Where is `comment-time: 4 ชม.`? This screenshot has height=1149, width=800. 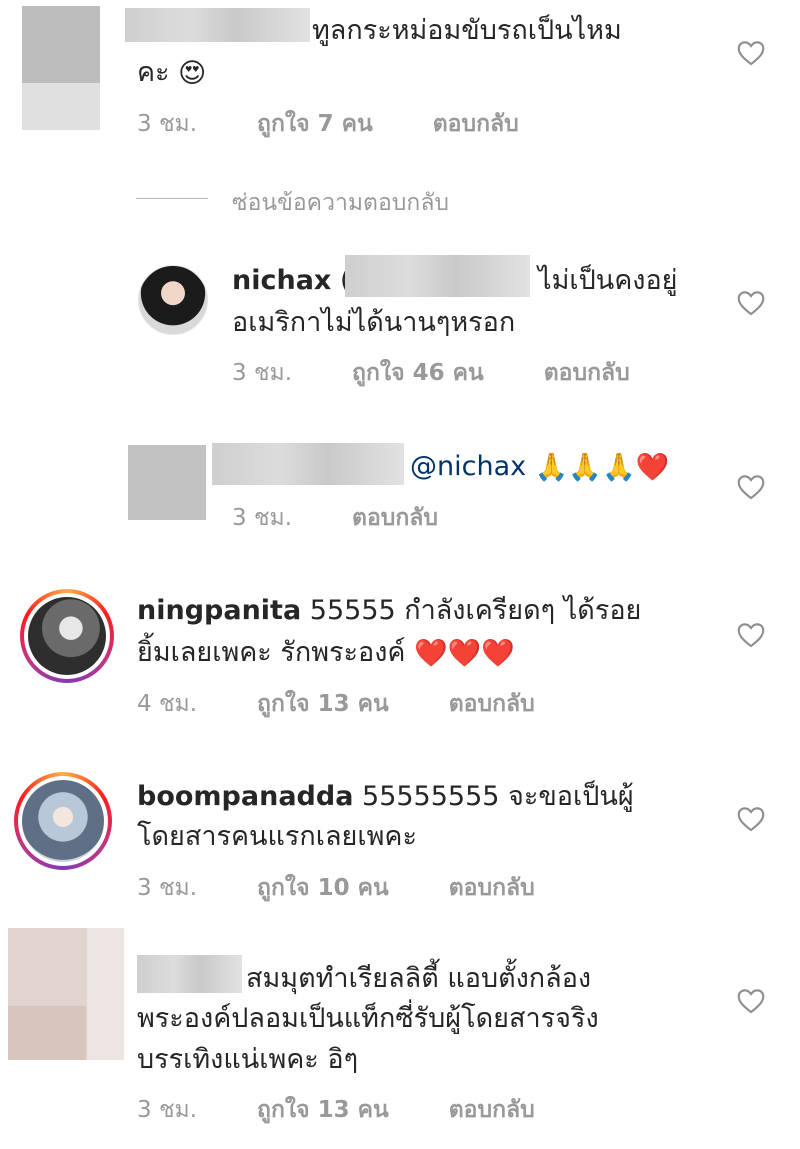
comment-time: 4 ชม. is located at coordinates (167, 704).